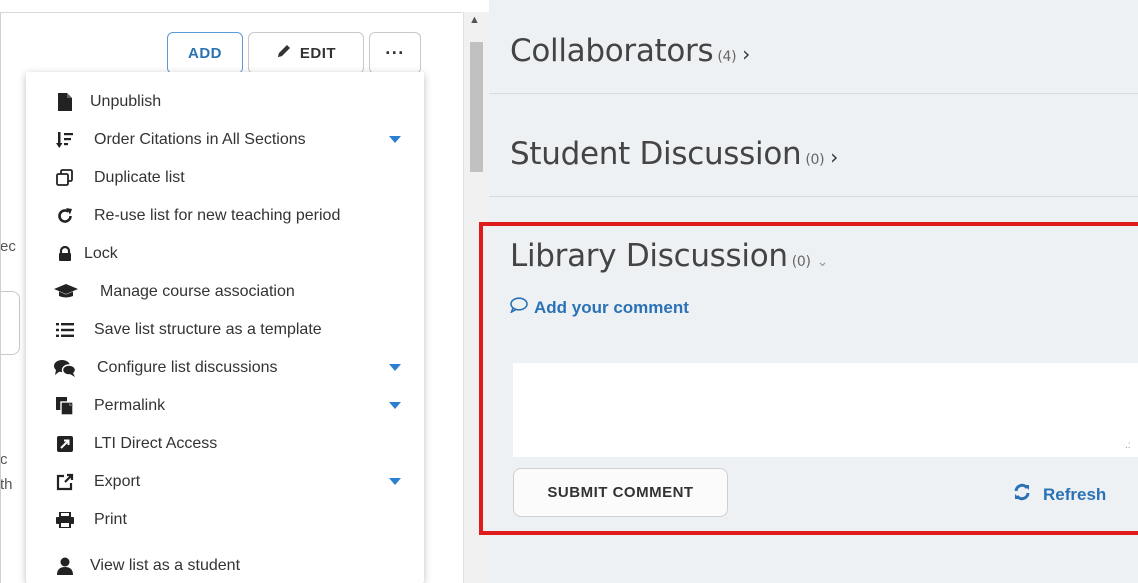 This screenshot has width=1138, height=583. I want to click on section-count: (4), so click(727, 57).